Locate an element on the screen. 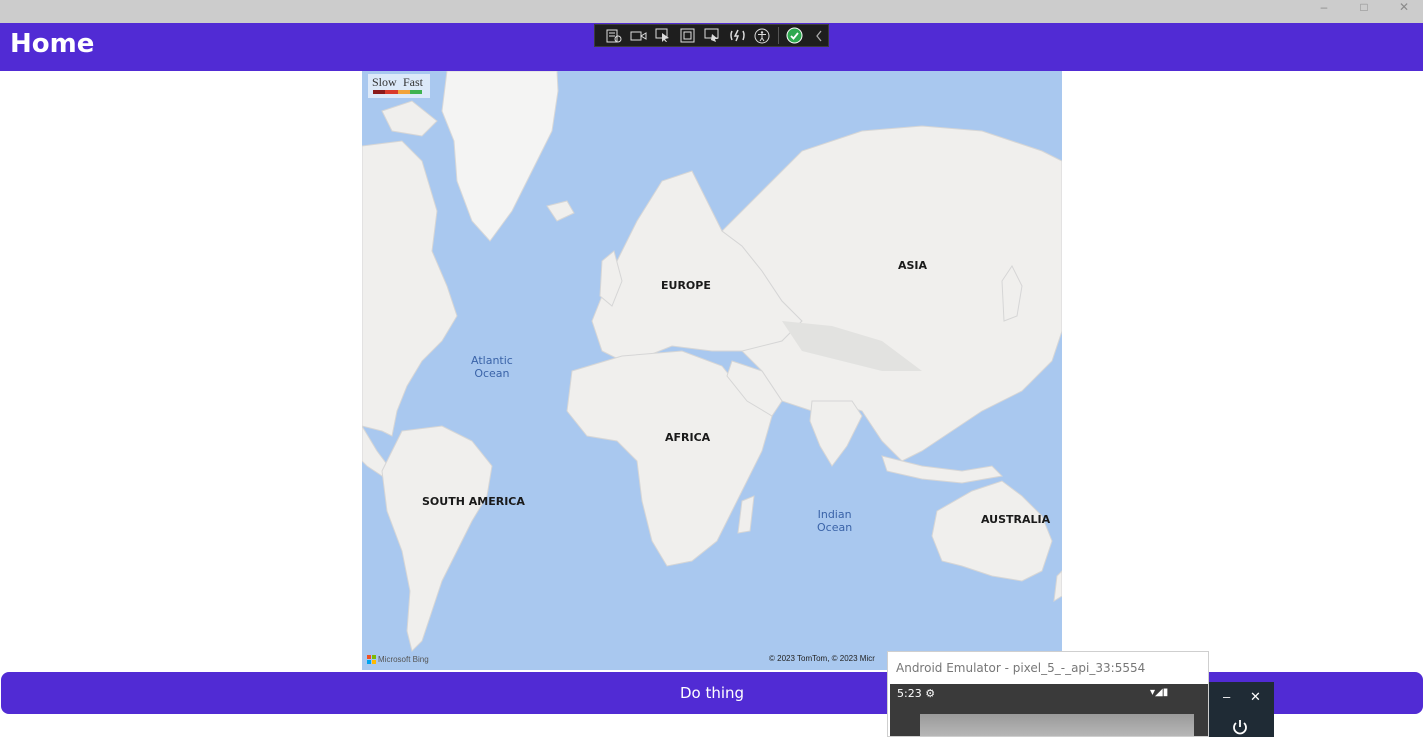  legend-slow-label: Slow is located at coordinates (384, 82).